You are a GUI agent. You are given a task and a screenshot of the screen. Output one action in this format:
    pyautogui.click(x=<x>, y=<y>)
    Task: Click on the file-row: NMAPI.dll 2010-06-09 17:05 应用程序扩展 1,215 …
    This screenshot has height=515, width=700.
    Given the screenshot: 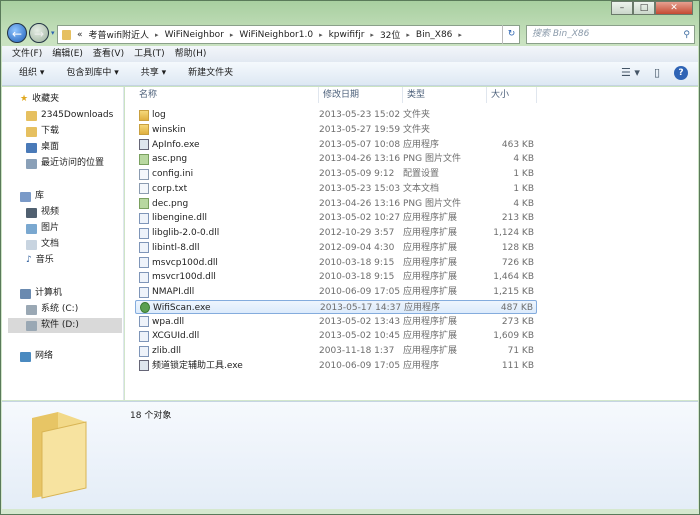 What is the action you would take?
    pyautogui.click(x=336, y=292)
    